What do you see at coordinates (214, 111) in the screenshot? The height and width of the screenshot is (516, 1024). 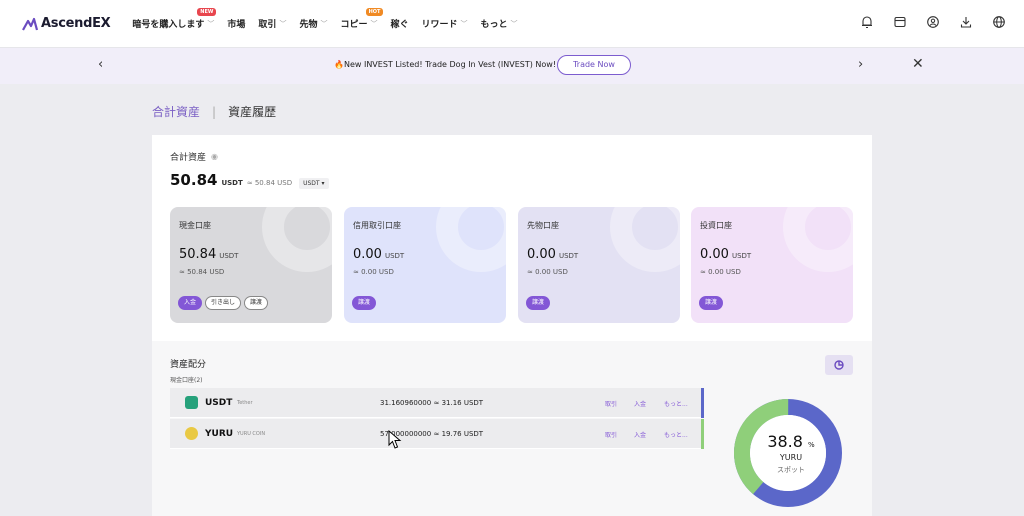 I see `breadcrumb: 合計資産 | 資産履歴` at bounding box center [214, 111].